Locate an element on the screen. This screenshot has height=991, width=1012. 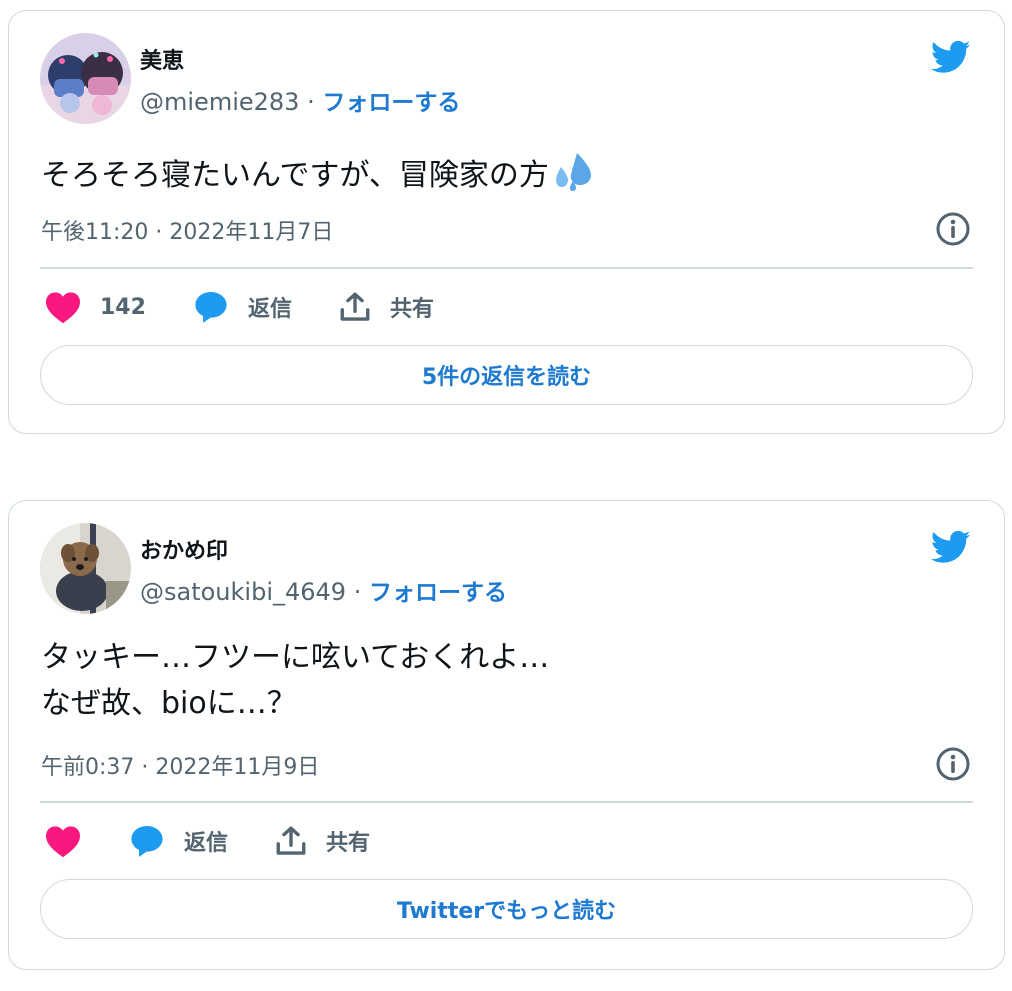
sweat-droplets-icon is located at coordinates (573, 172).